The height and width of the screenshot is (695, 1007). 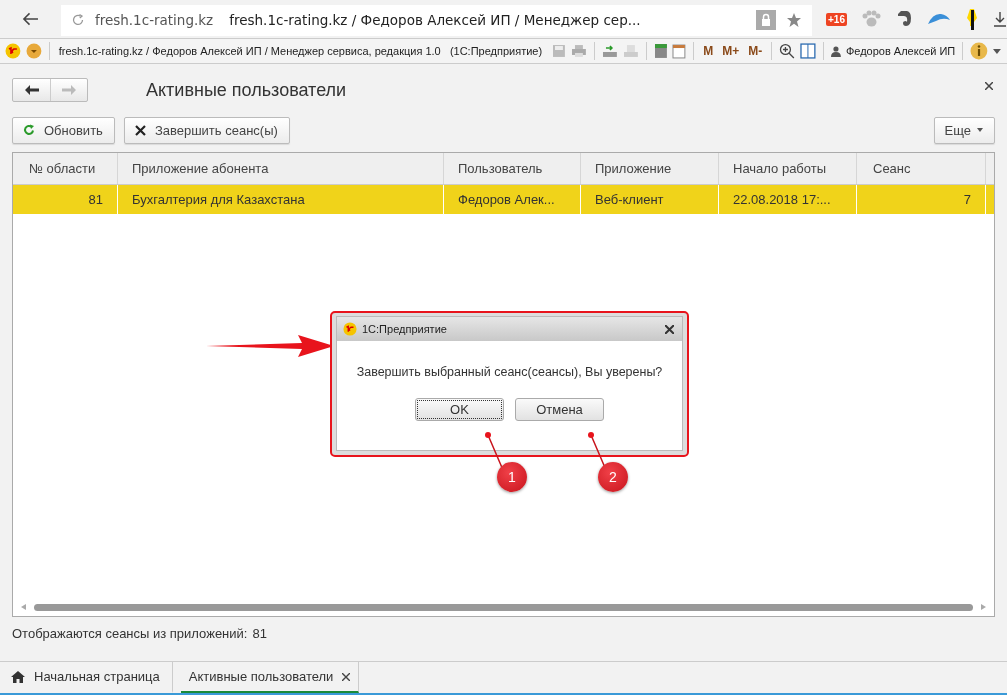 I want to click on dropdown-icon, so click(x=33, y=51).